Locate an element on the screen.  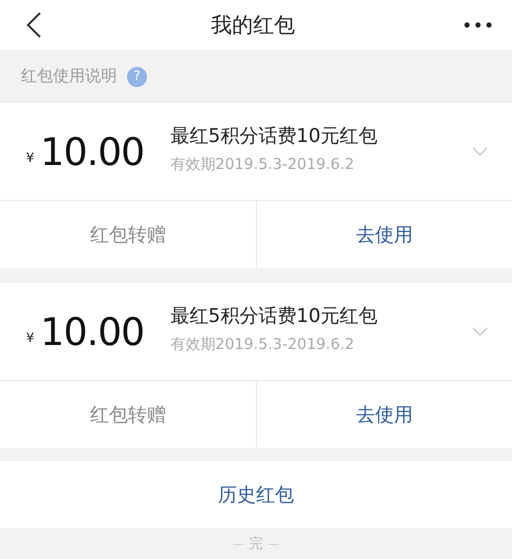
page-title: 我的红包 is located at coordinates (253, 25).